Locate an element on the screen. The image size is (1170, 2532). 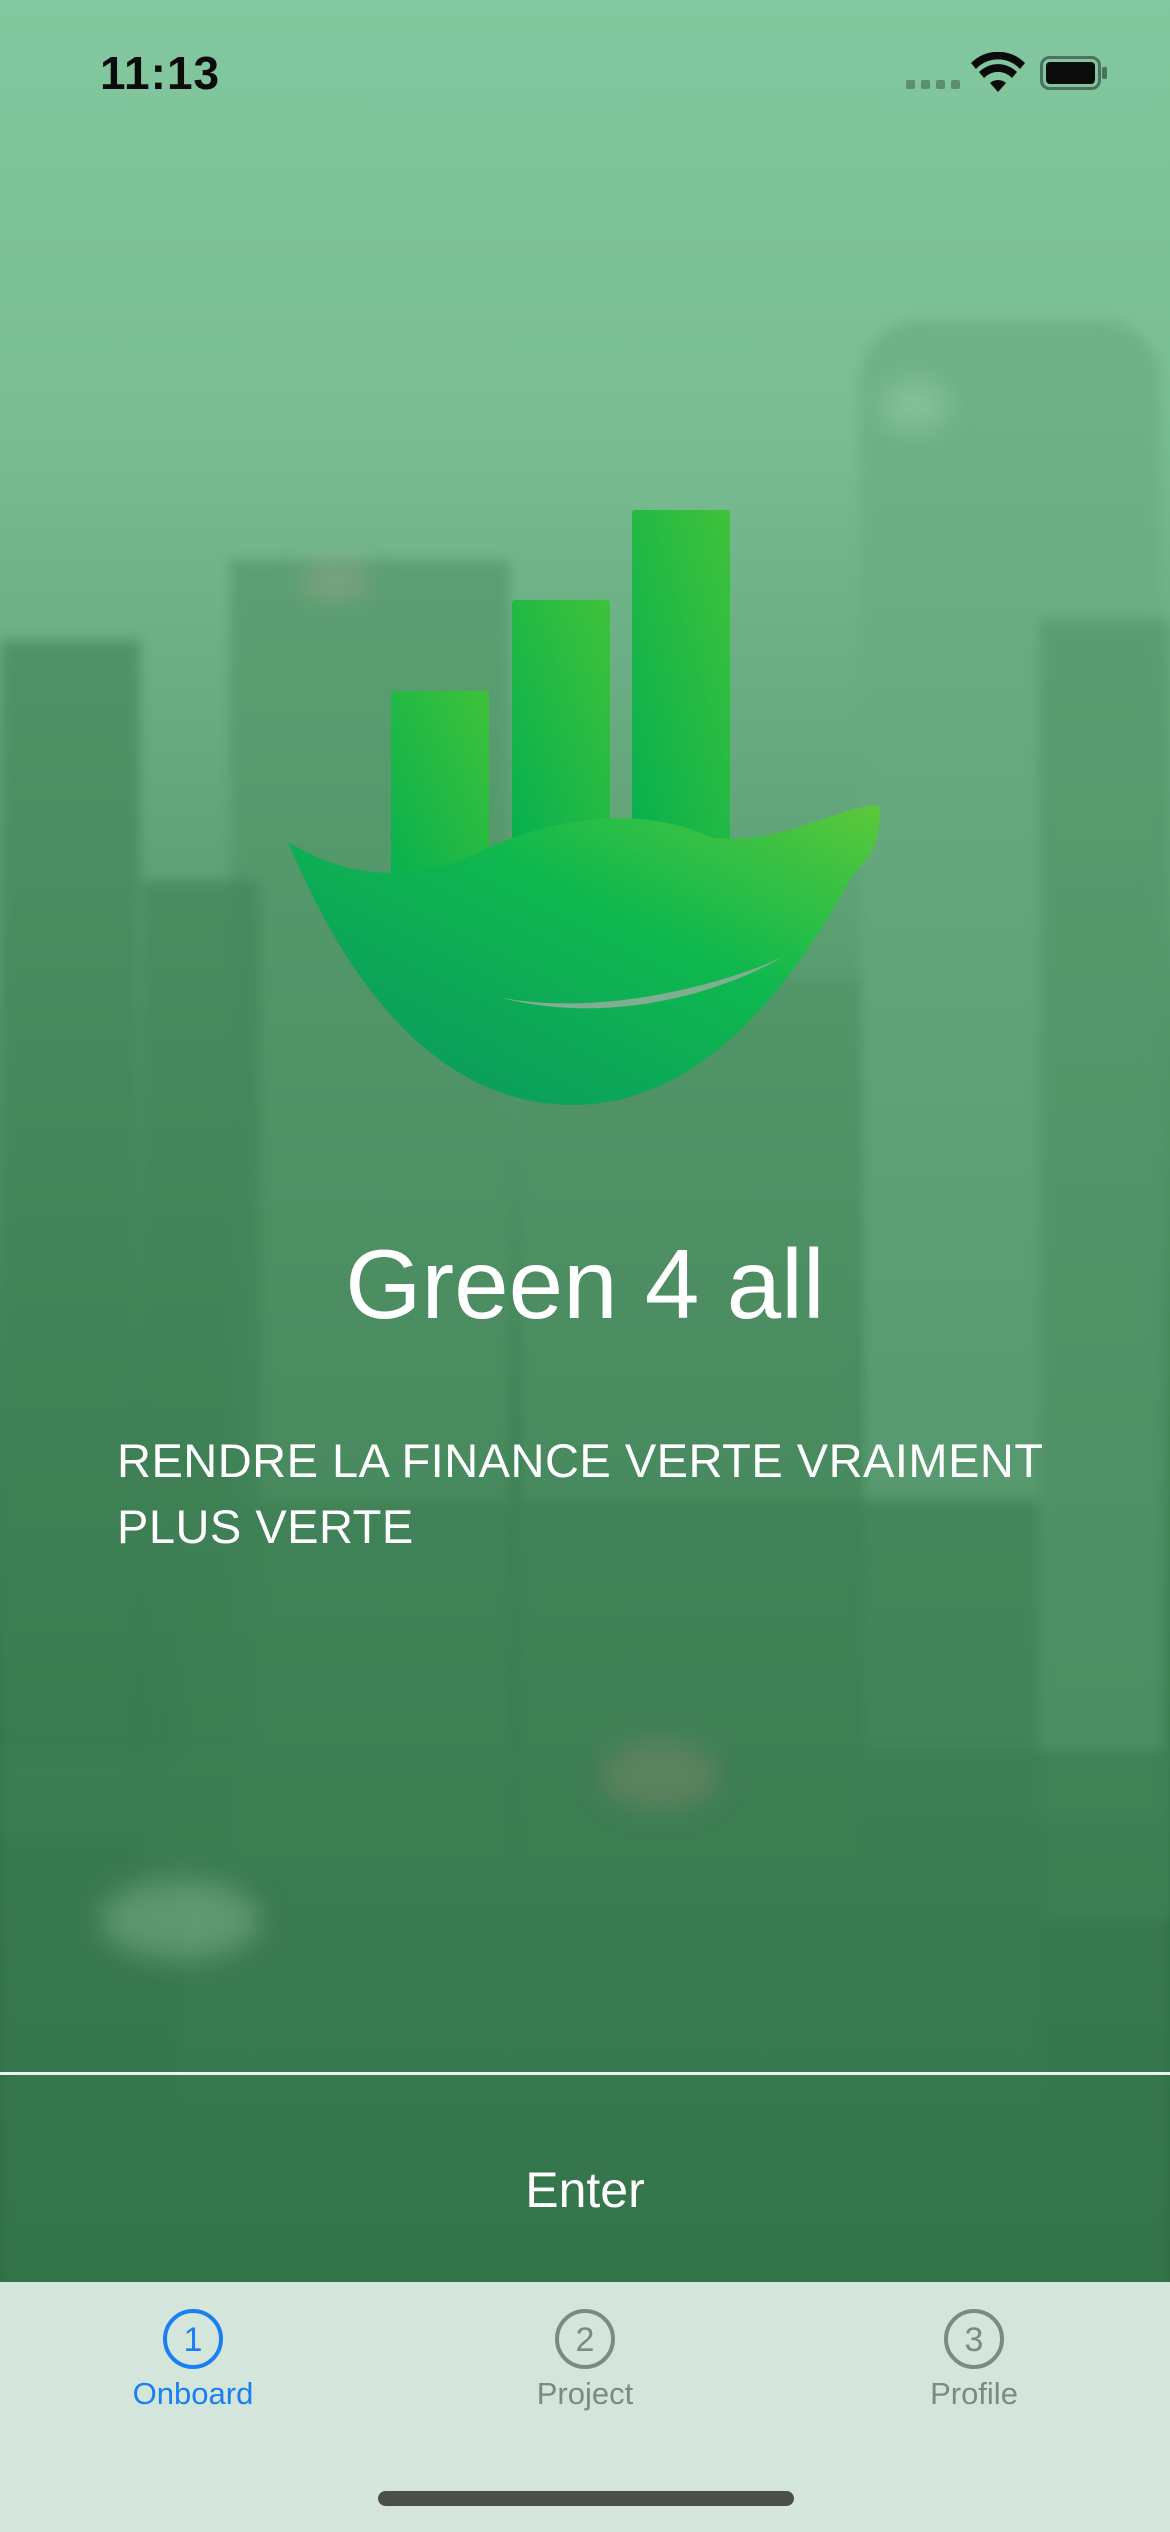
svg-text: 3 is located at coordinates (974, 2340).